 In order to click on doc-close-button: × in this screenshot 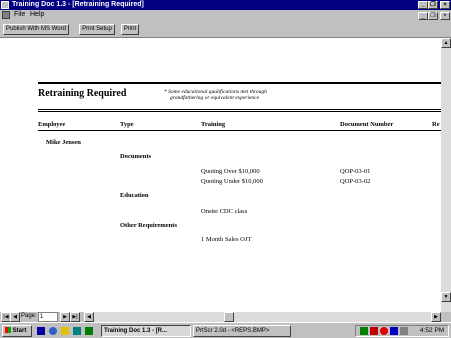, I will do `click(445, 16)`.